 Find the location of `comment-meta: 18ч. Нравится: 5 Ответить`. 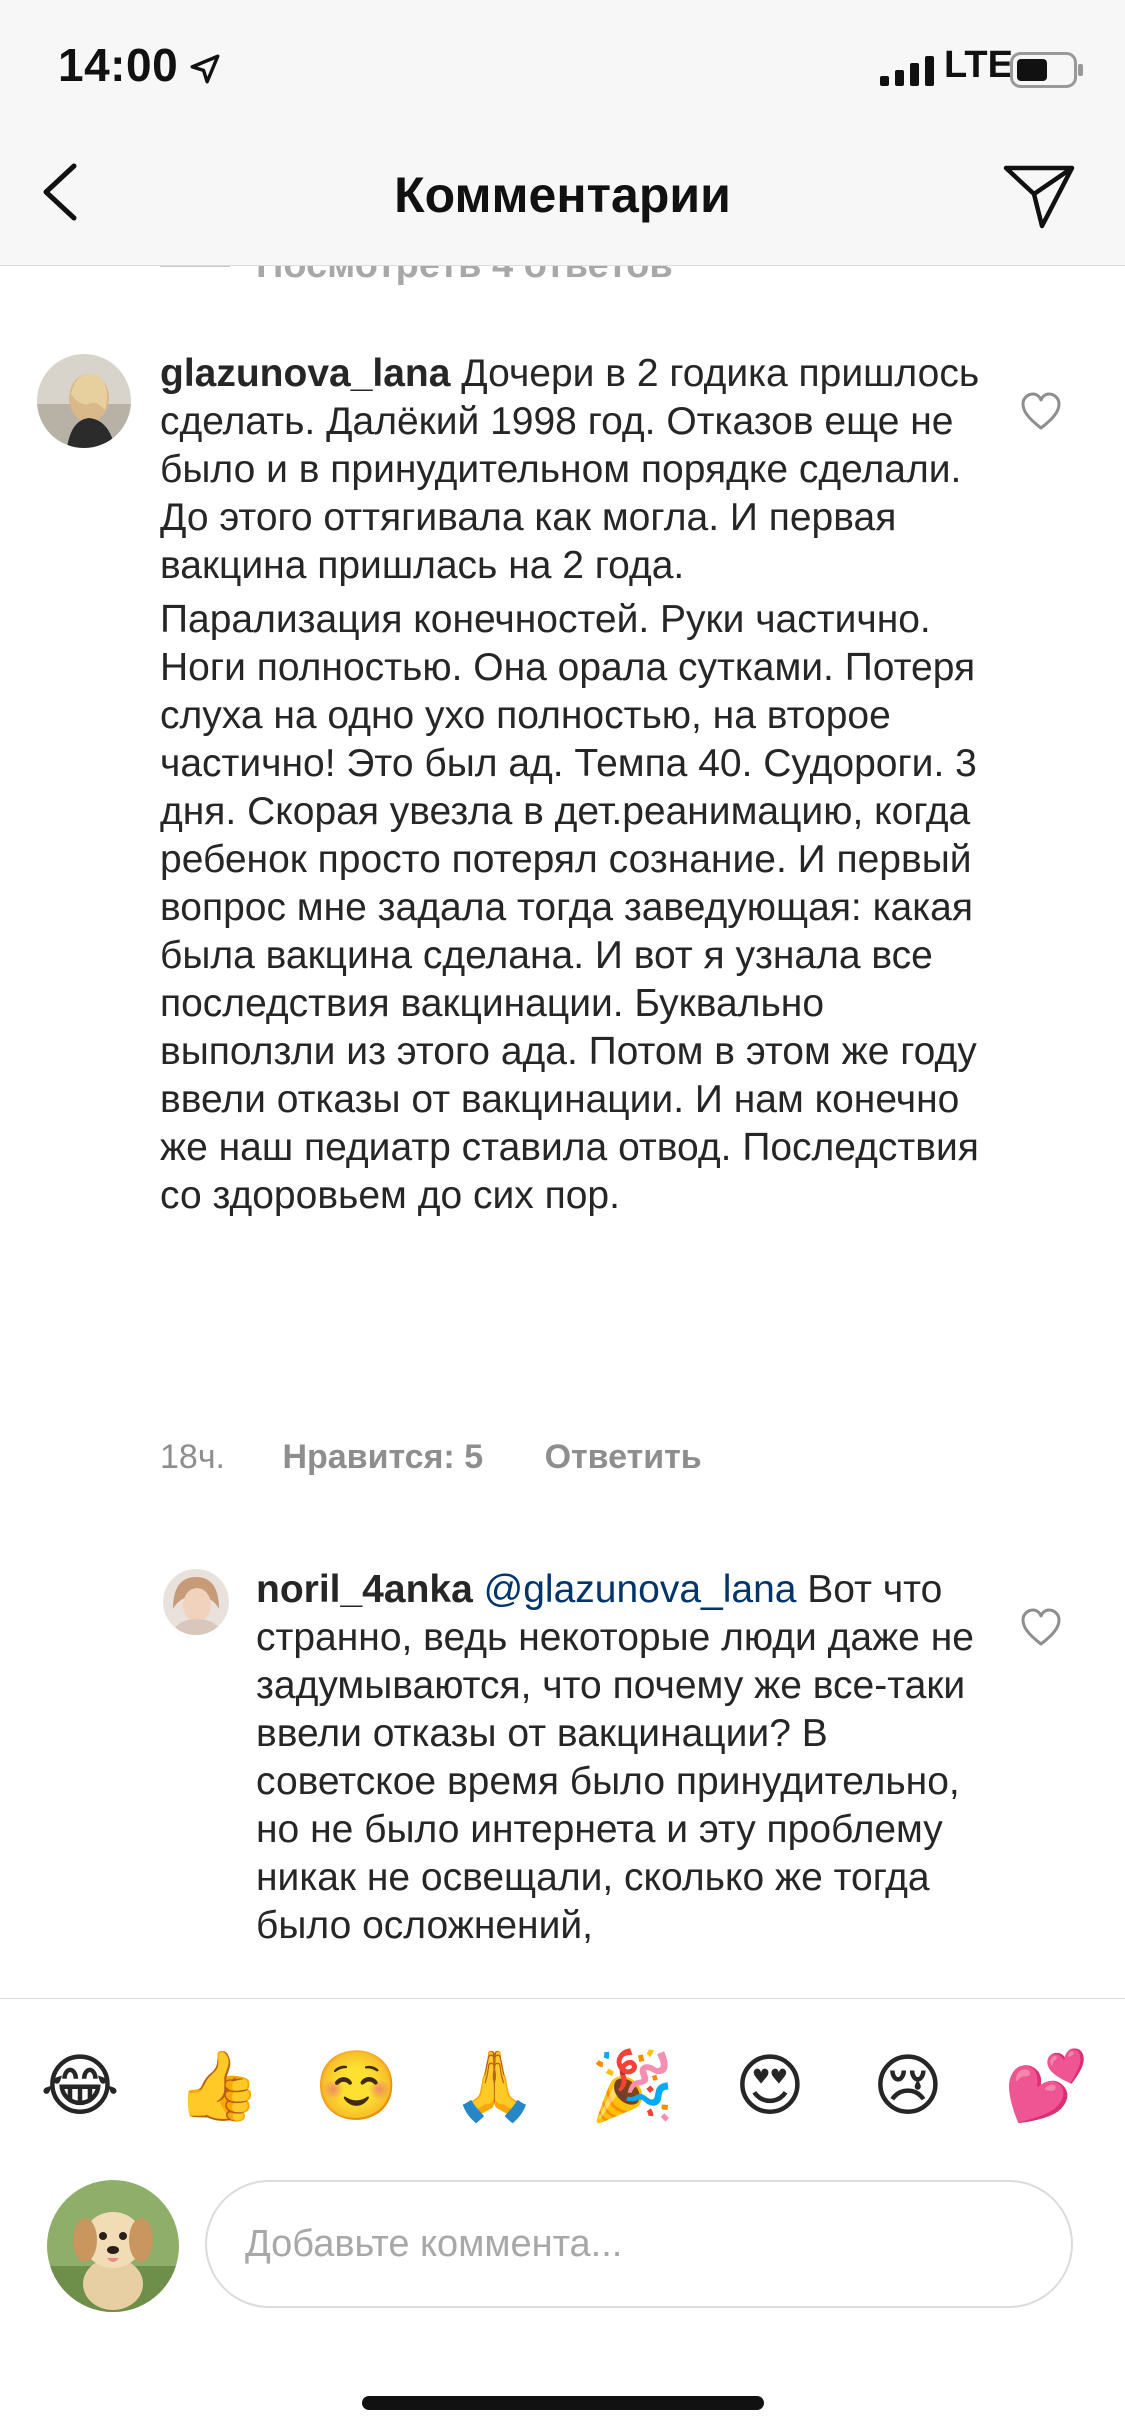

comment-meta: 18ч. Нравится: 5 Ответить is located at coordinates (431, 1457).